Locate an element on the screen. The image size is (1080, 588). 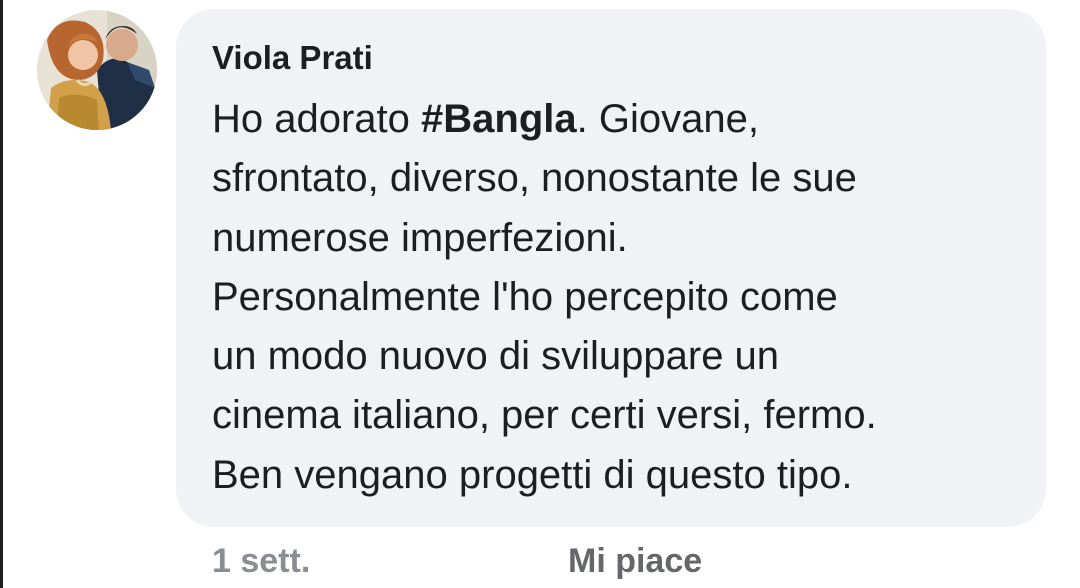
comment-actions: 1 sett. Mi piace is located at coordinates (540, 562).